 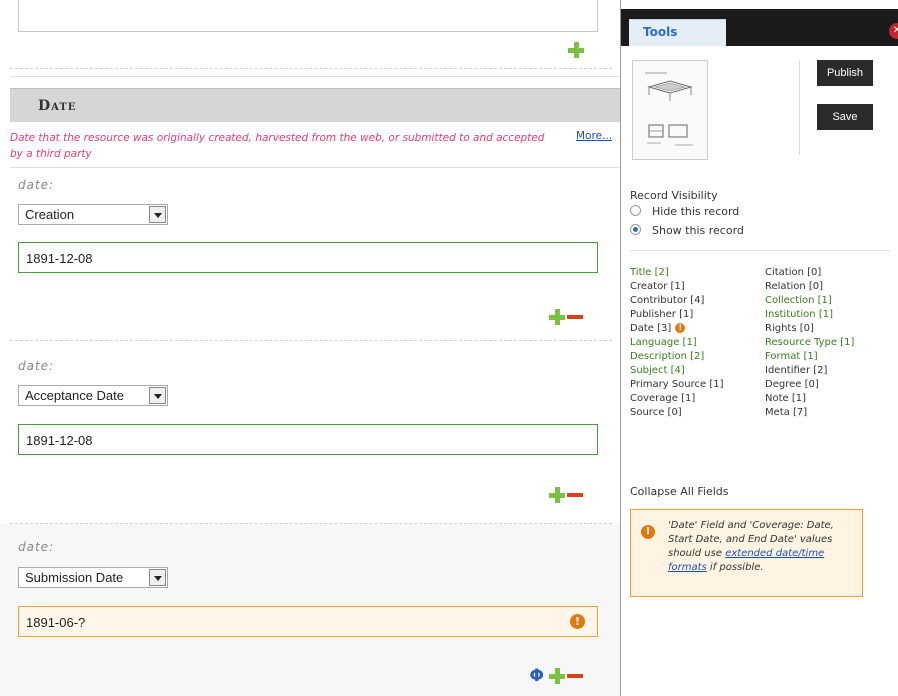 I want to click on field-link-format: Format [1], so click(x=809, y=357).